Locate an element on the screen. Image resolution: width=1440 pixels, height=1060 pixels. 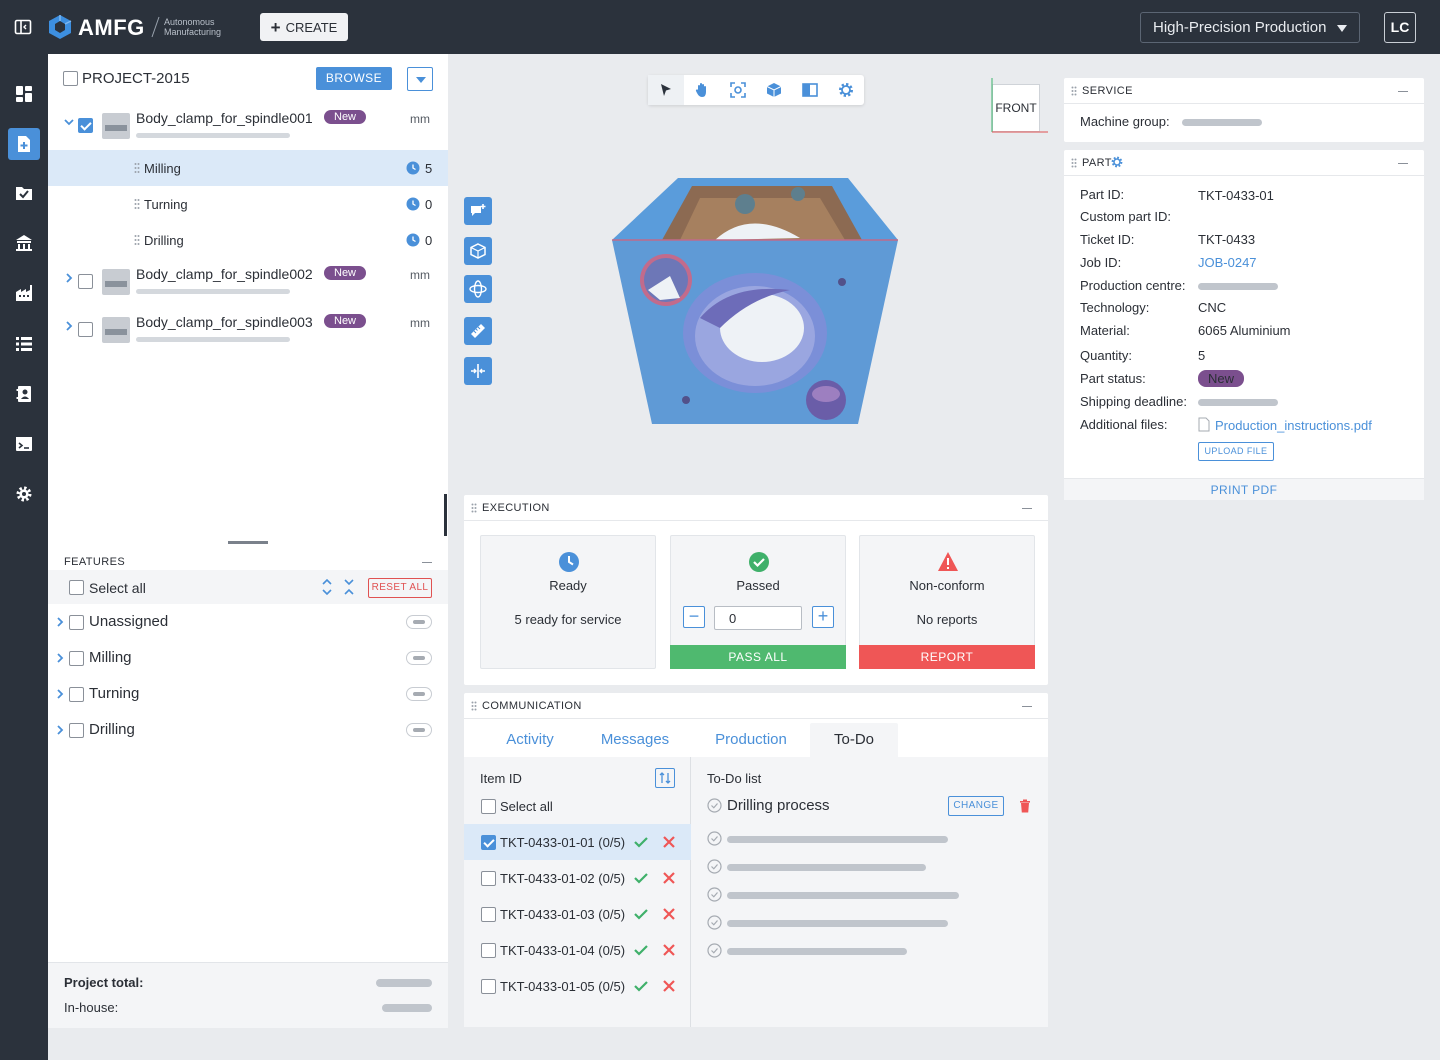
pointer-icon is located at coordinates (666, 90).